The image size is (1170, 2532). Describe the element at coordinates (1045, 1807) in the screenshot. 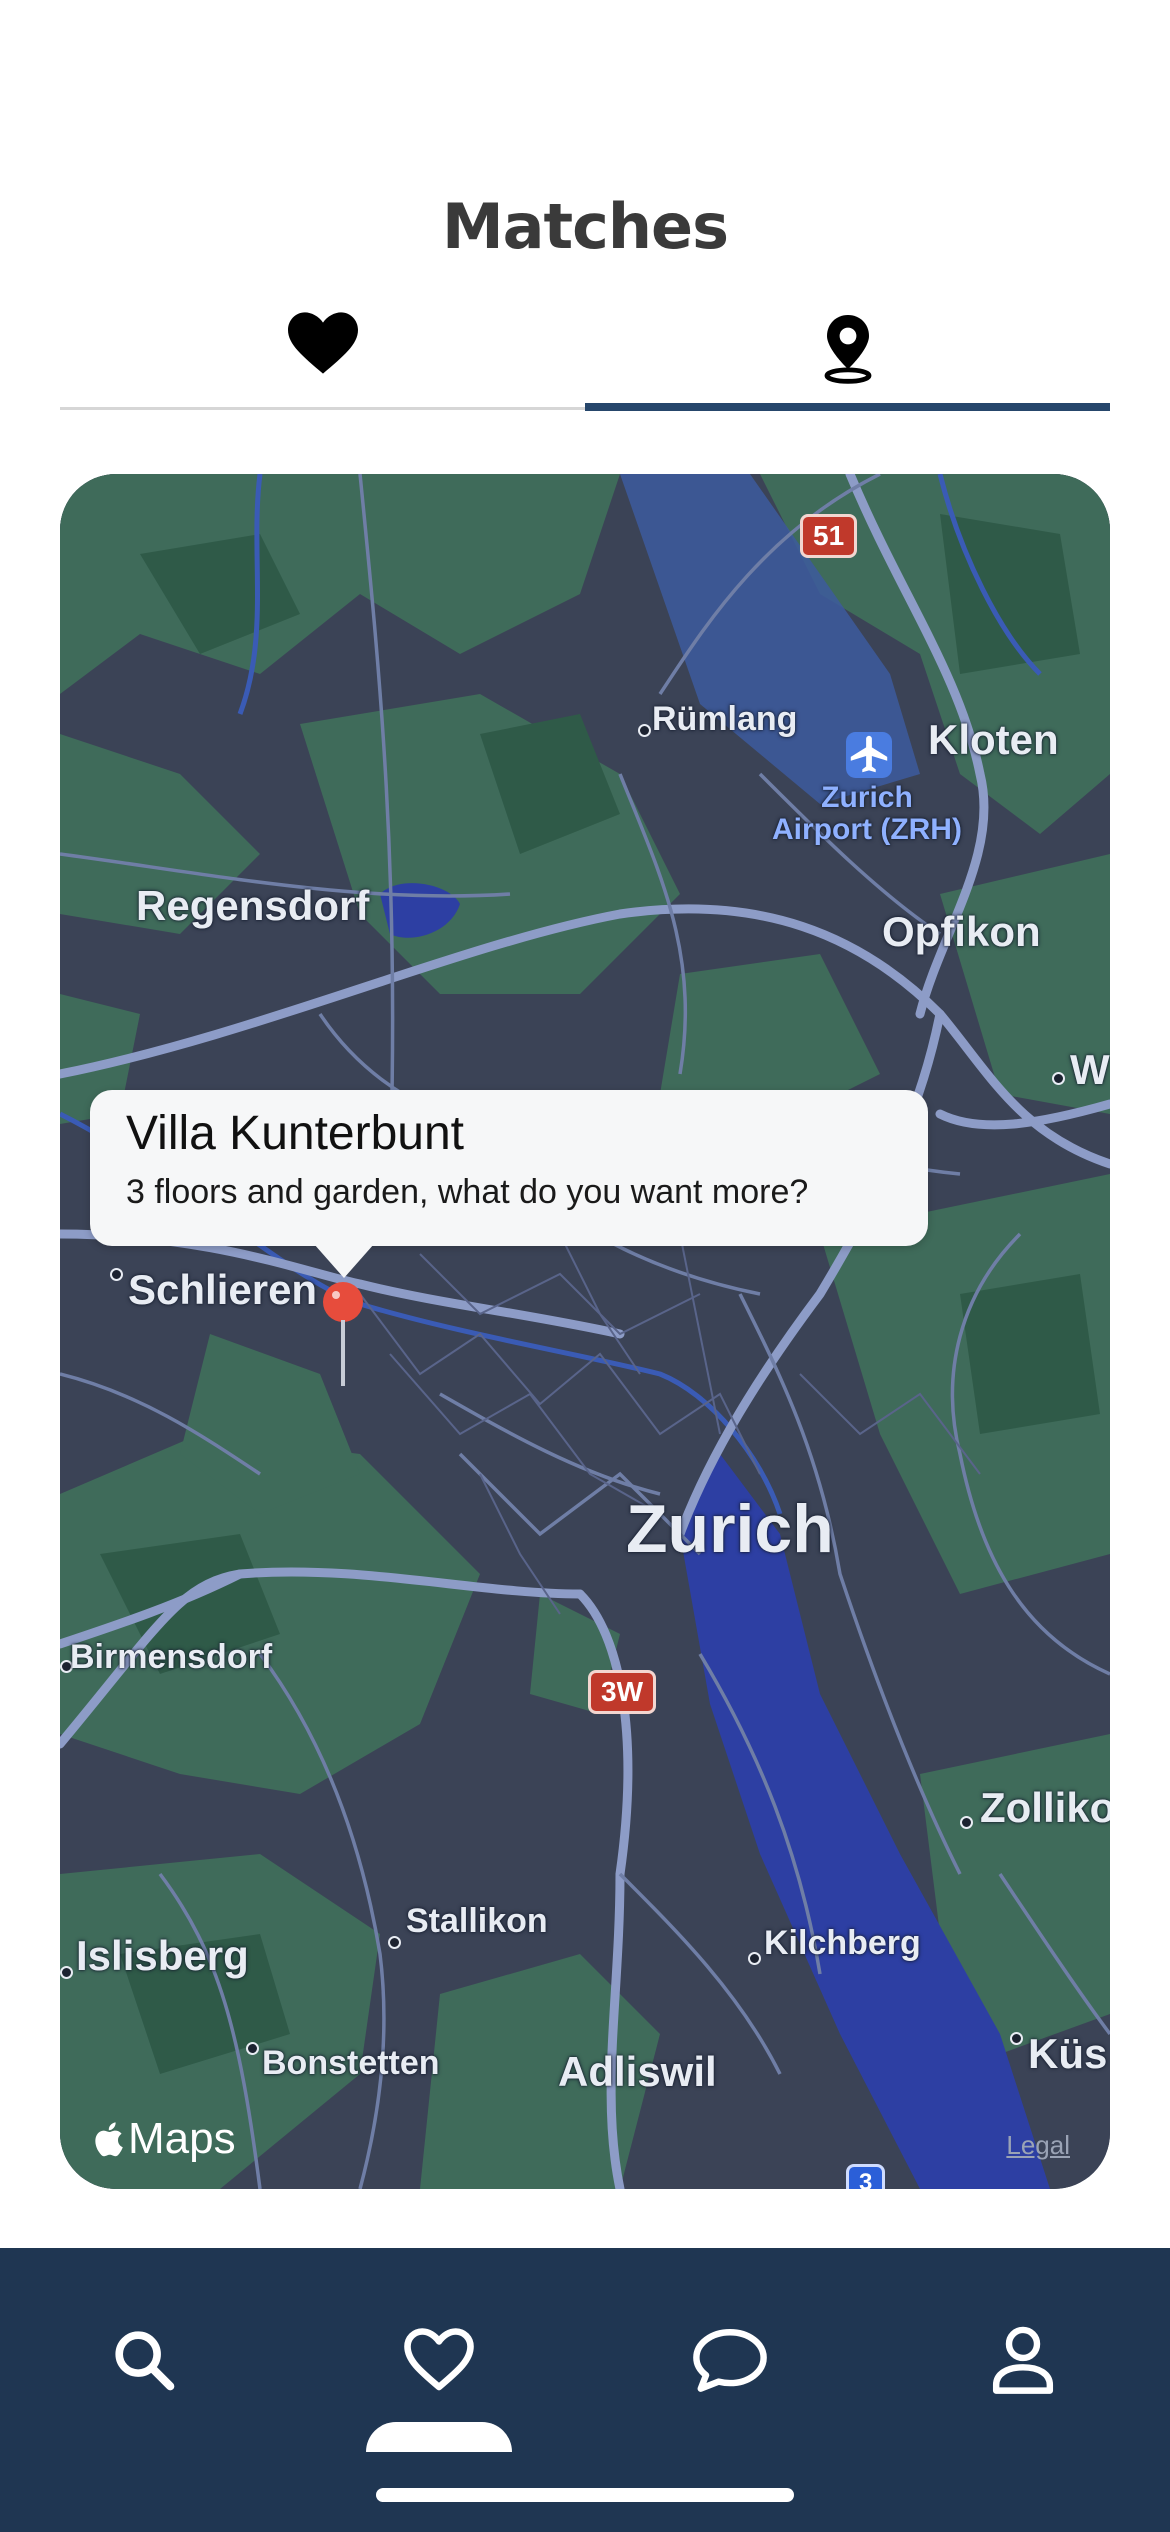

I see `map-label-zollikon: Zolliko` at that location.